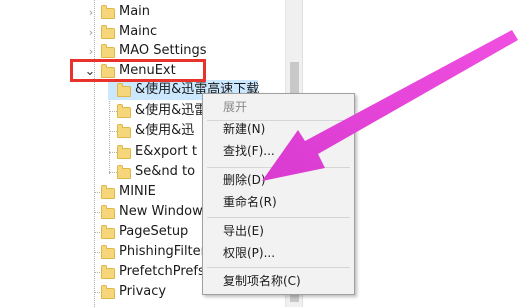 This screenshot has width=518, height=307. What do you see at coordinates (138, 31) in the screenshot?
I see `tree-item-label: Mainc` at bounding box center [138, 31].